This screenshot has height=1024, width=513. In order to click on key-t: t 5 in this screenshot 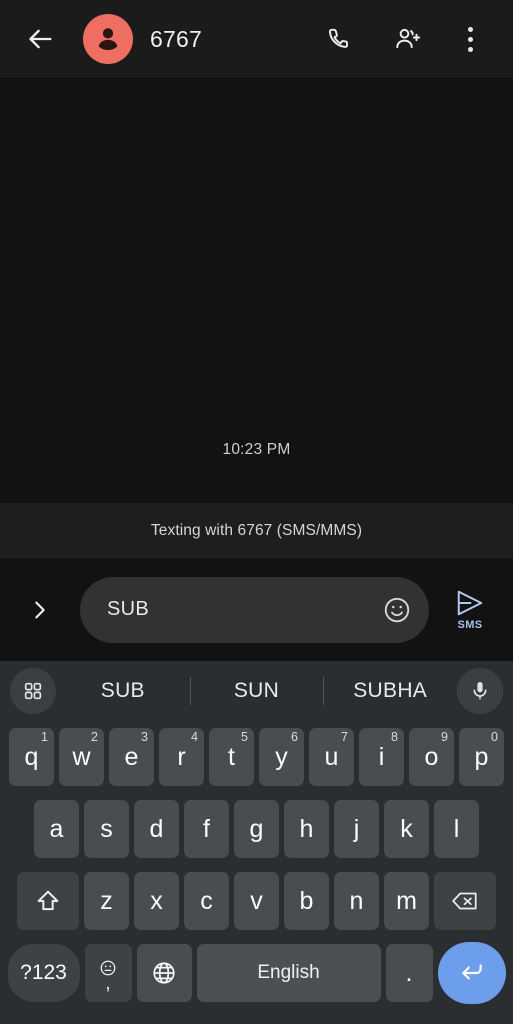, I will do `click(231, 757)`.